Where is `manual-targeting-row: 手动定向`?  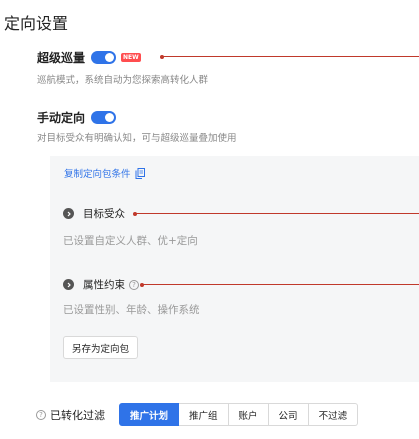
manual-targeting-row: 手动定向 is located at coordinates (77, 117).